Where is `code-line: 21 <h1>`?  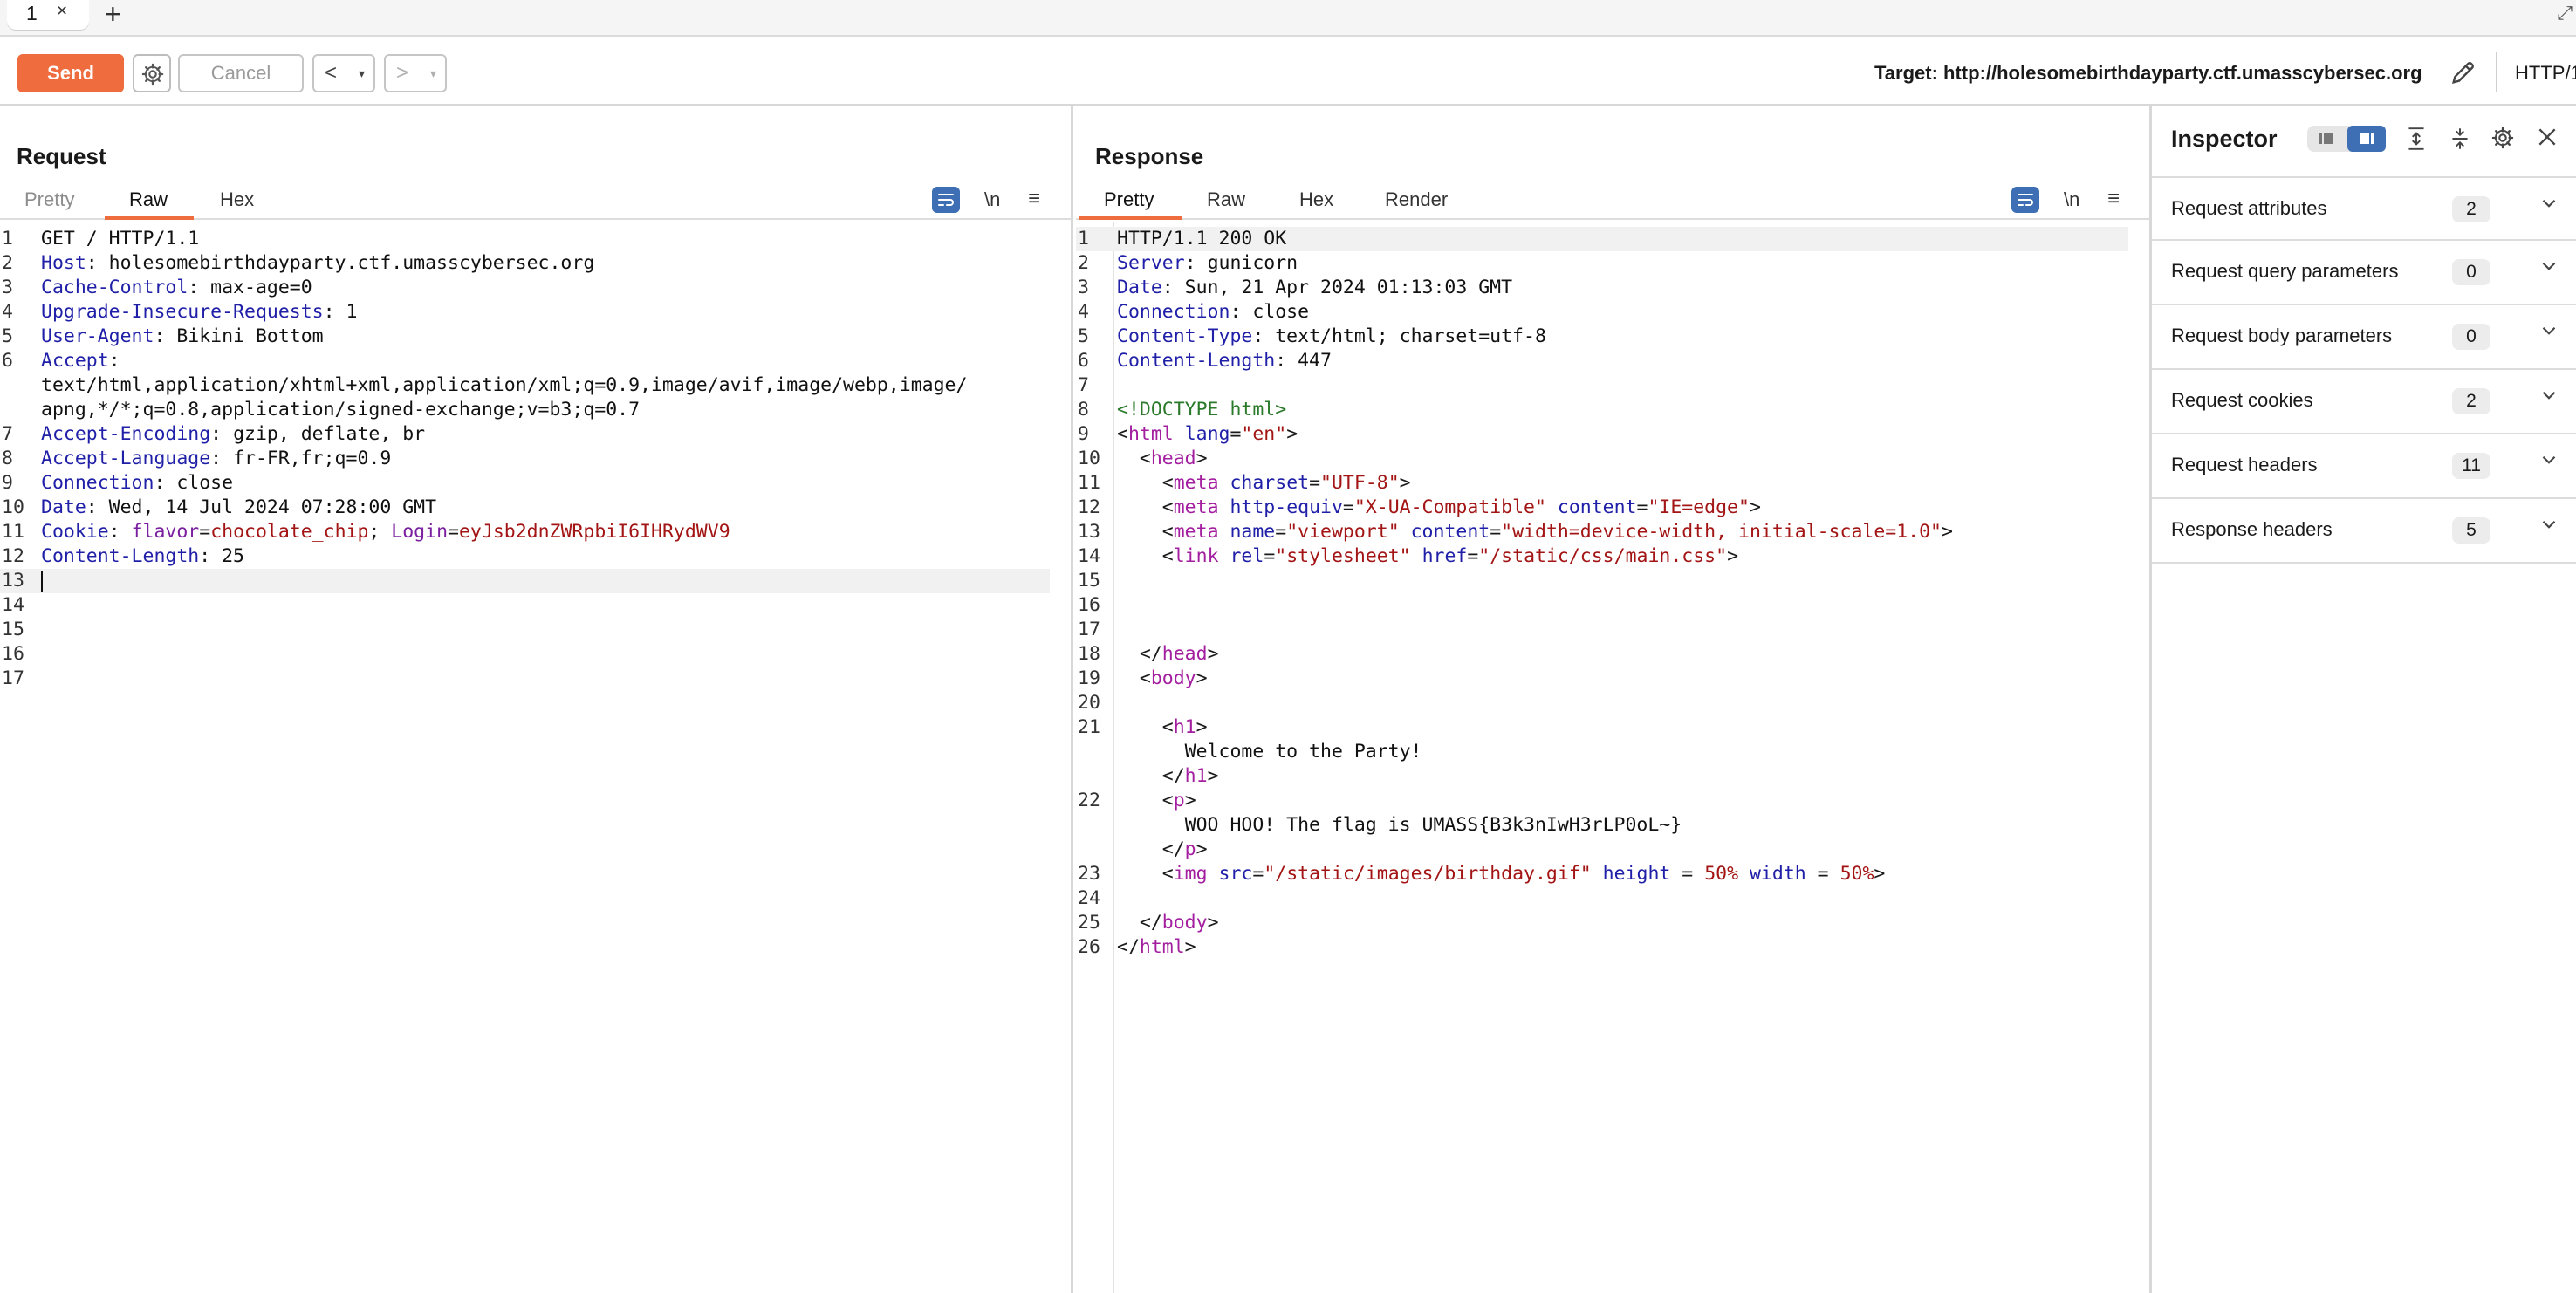 code-line: 21 <h1> is located at coordinates (1143, 727).